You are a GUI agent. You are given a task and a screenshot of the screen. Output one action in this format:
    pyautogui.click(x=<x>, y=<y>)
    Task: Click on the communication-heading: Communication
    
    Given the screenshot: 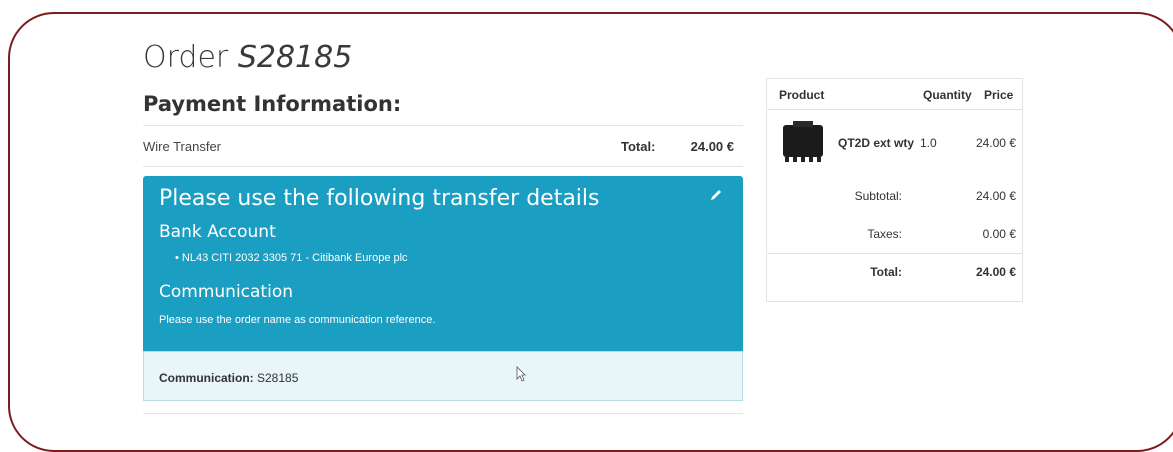 What is the action you would take?
    pyautogui.click(x=226, y=292)
    